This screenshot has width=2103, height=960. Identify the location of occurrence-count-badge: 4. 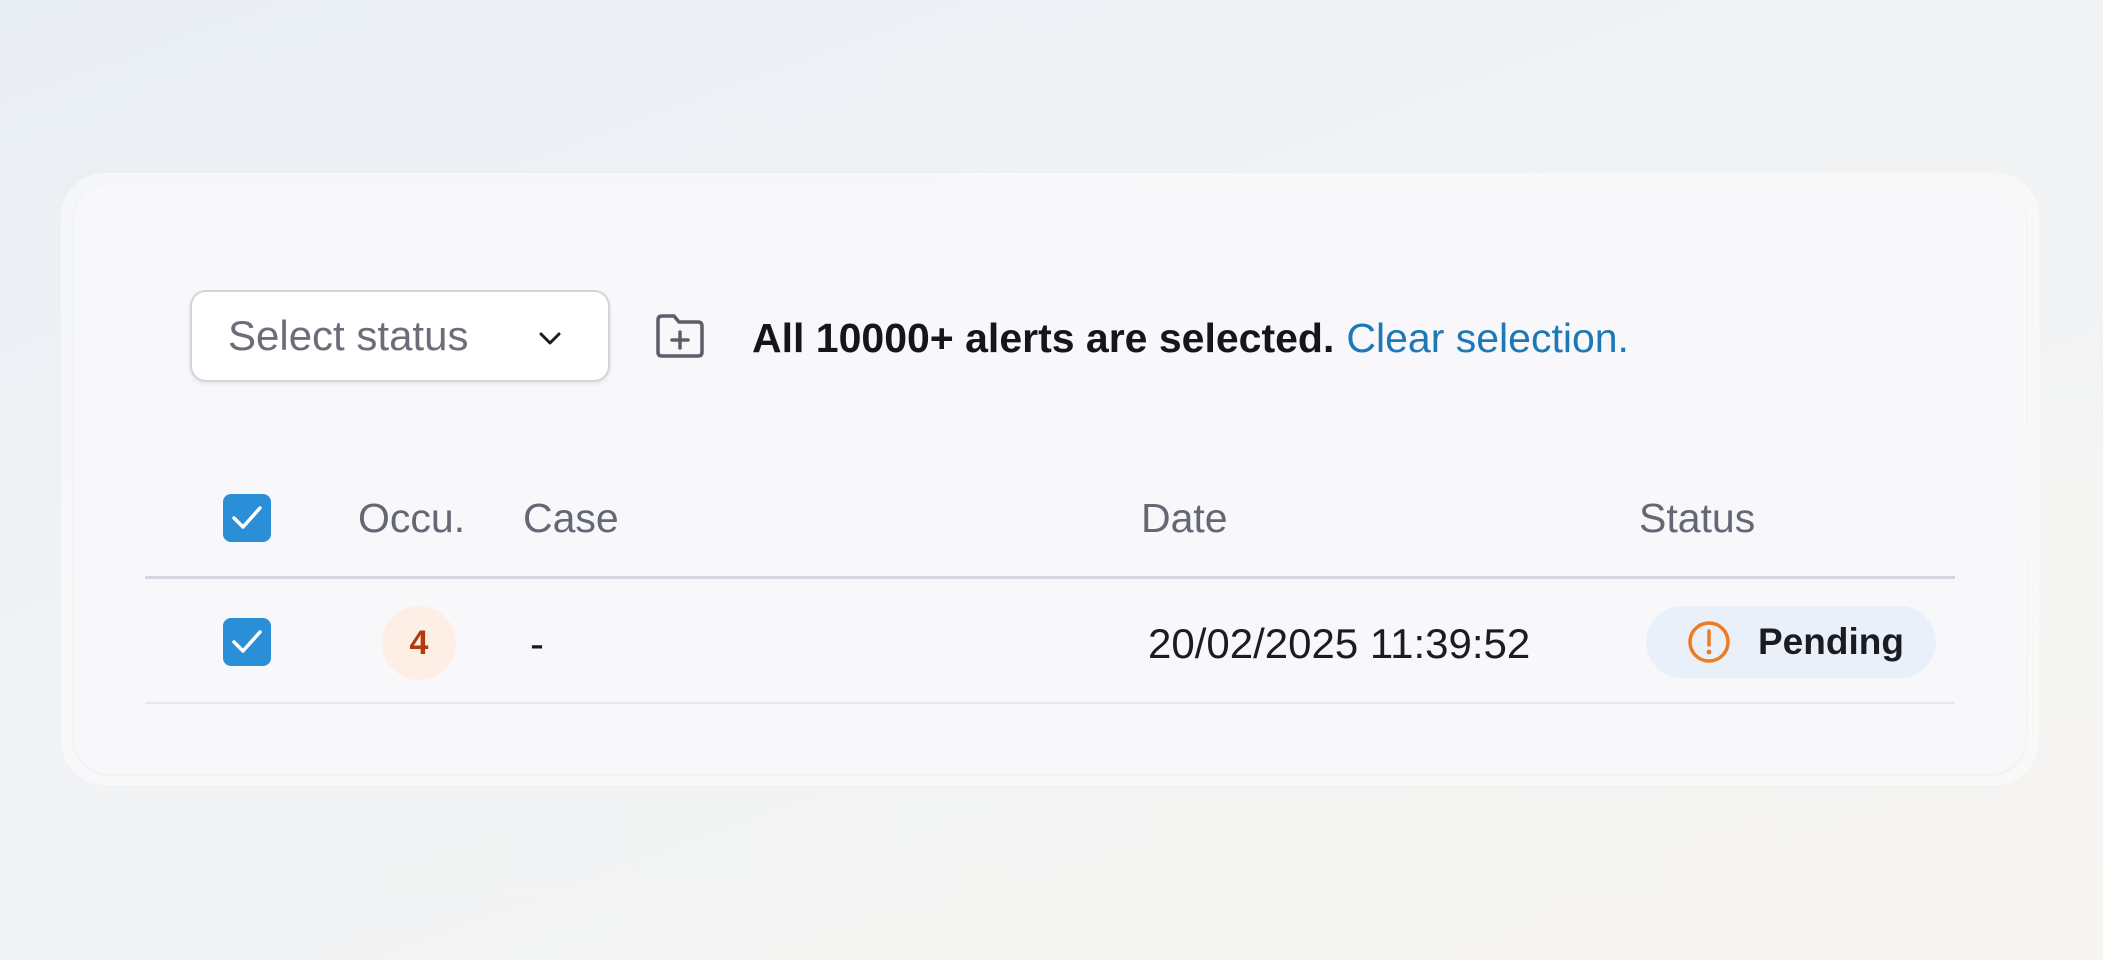
(419, 643).